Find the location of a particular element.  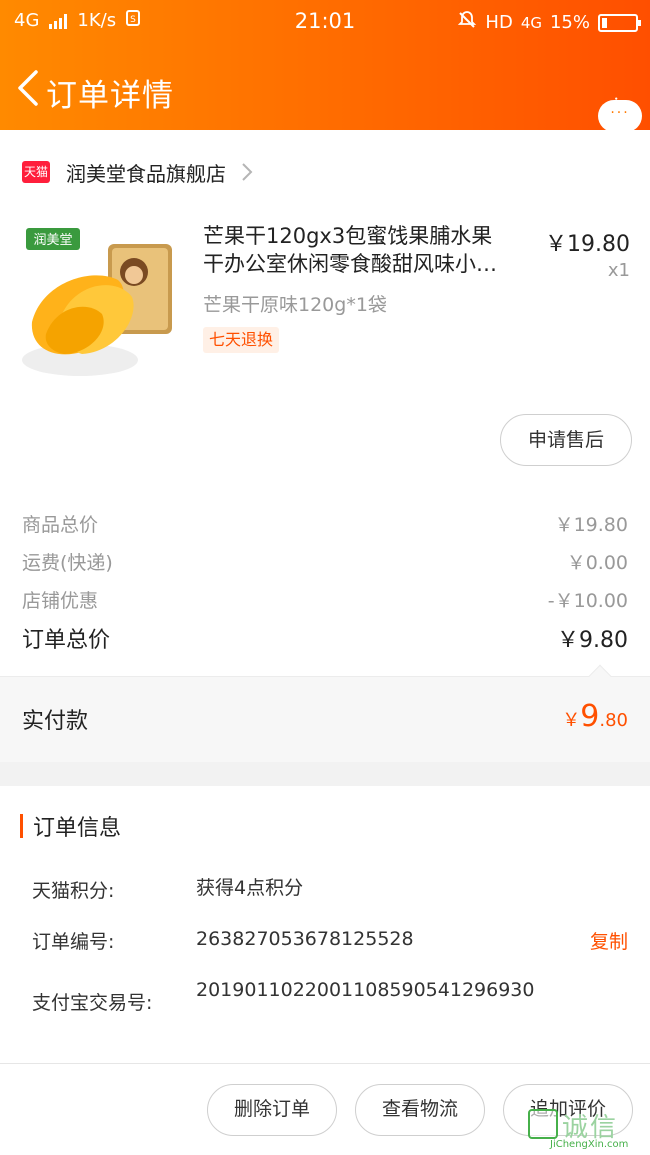

back-arrow-icon is located at coordinates (28, 88).